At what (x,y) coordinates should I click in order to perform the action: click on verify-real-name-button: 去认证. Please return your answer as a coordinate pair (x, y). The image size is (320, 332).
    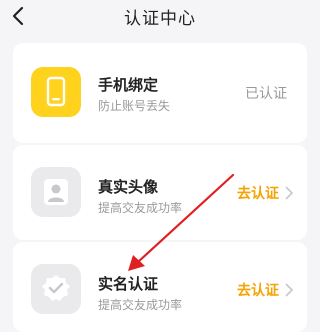
    Looking at the image, I should click on (265, 290).